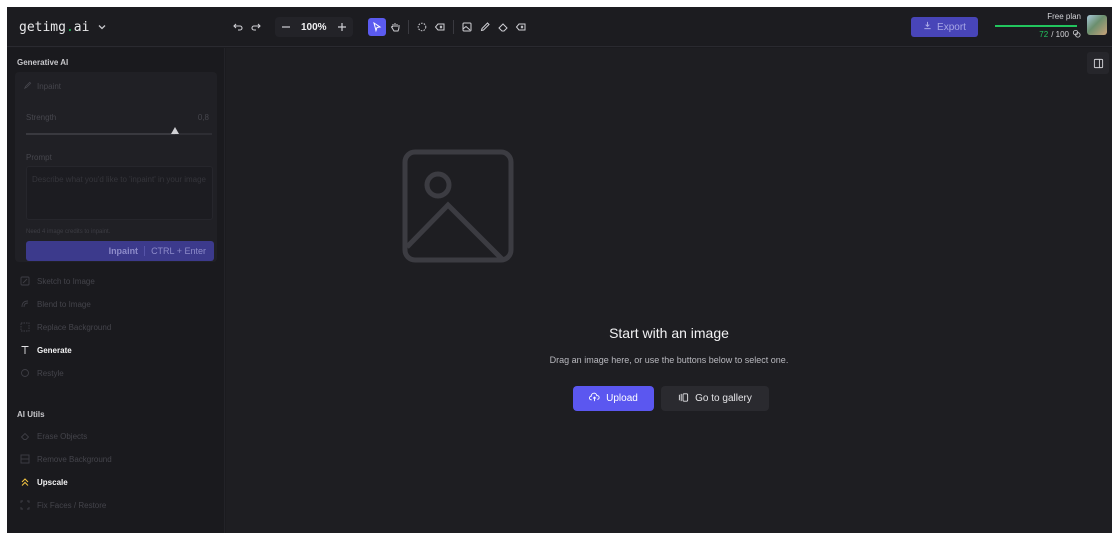  I want to click on brush-tool-button, so click(485, 27).